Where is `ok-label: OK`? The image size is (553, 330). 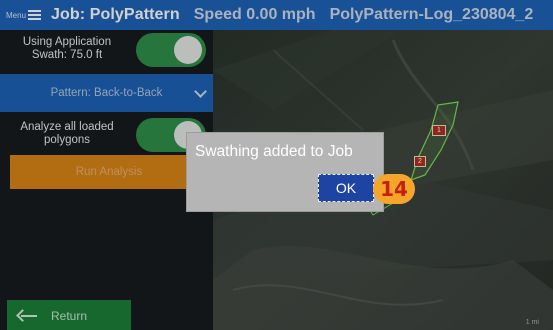
ok-label: OK is located at coordinates (346, 188).